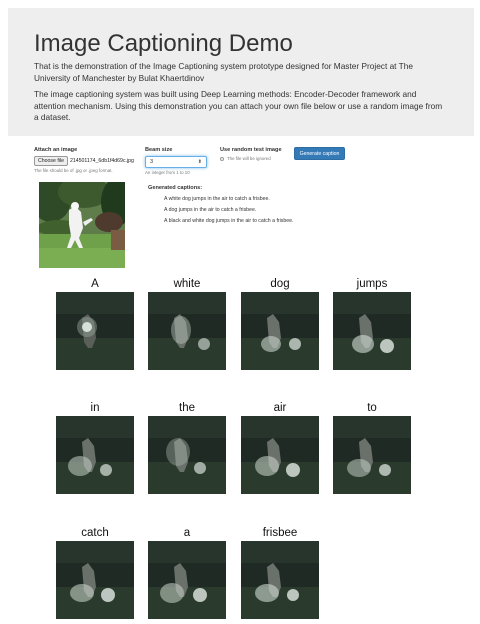 Image resolution: width=480 pixels, height=624 pixels. What do you see at coordinates (95, 284) in the screenshot?
I see `attention-word: A` at bounding box center [95, 284].